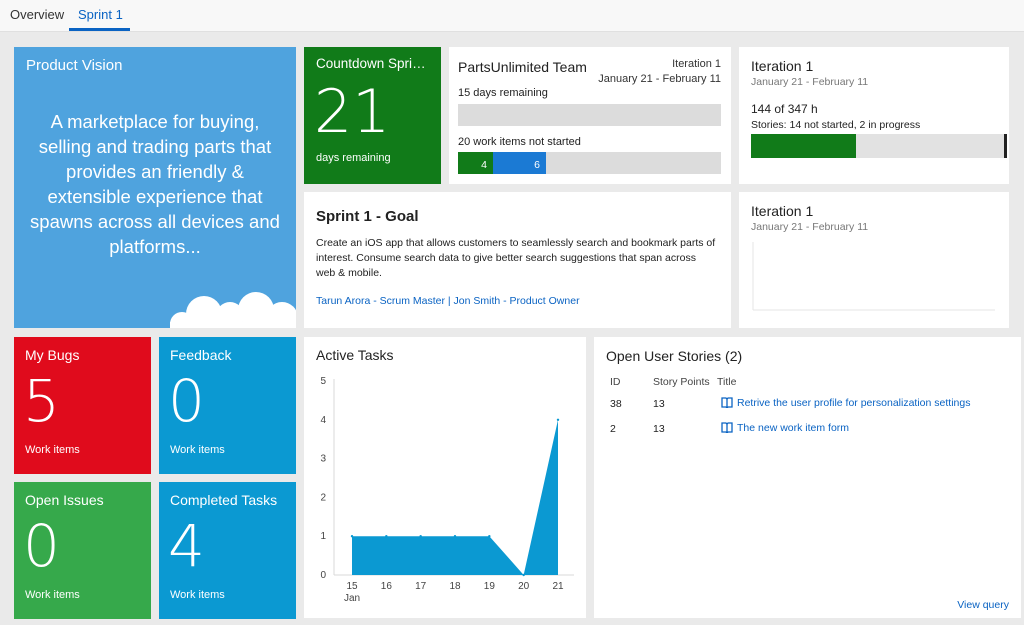  I want to click on feedback-count: 0, so click(186, 401).